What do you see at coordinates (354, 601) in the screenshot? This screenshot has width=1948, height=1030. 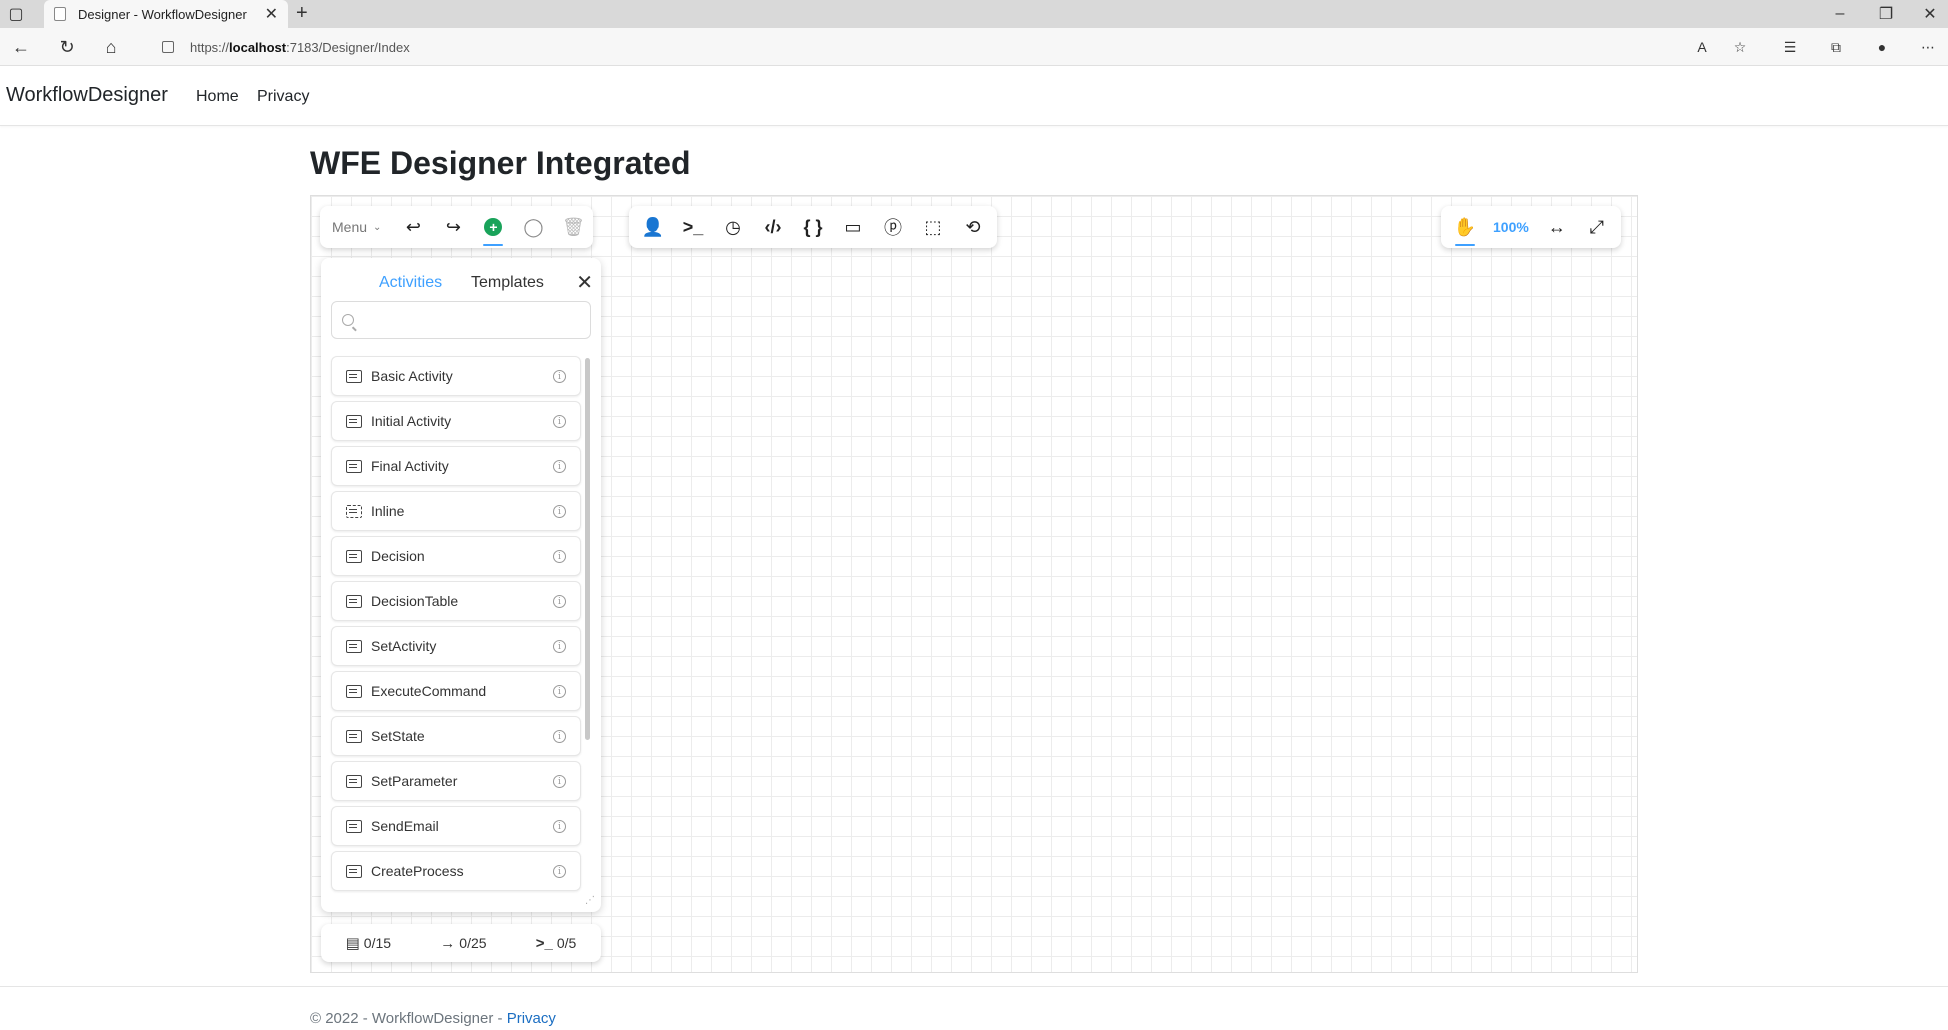 I see `decision-table-icon` at bounding box center [354, 601].